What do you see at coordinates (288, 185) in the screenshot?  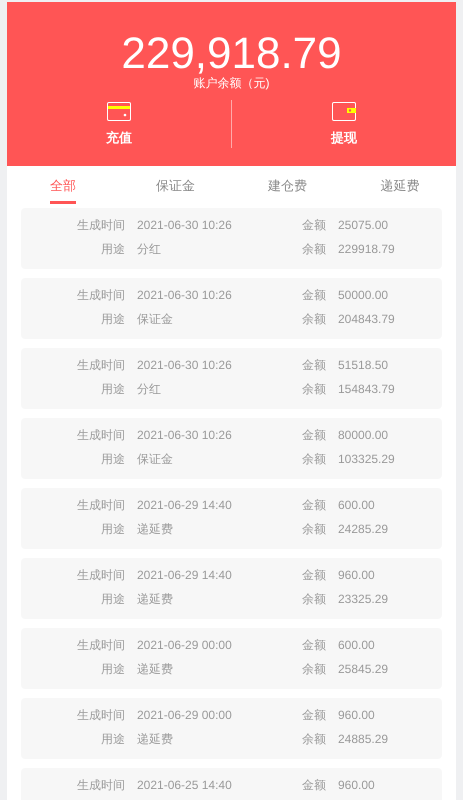 I see `tab: 建仓费` at bounding box center [288, 185].